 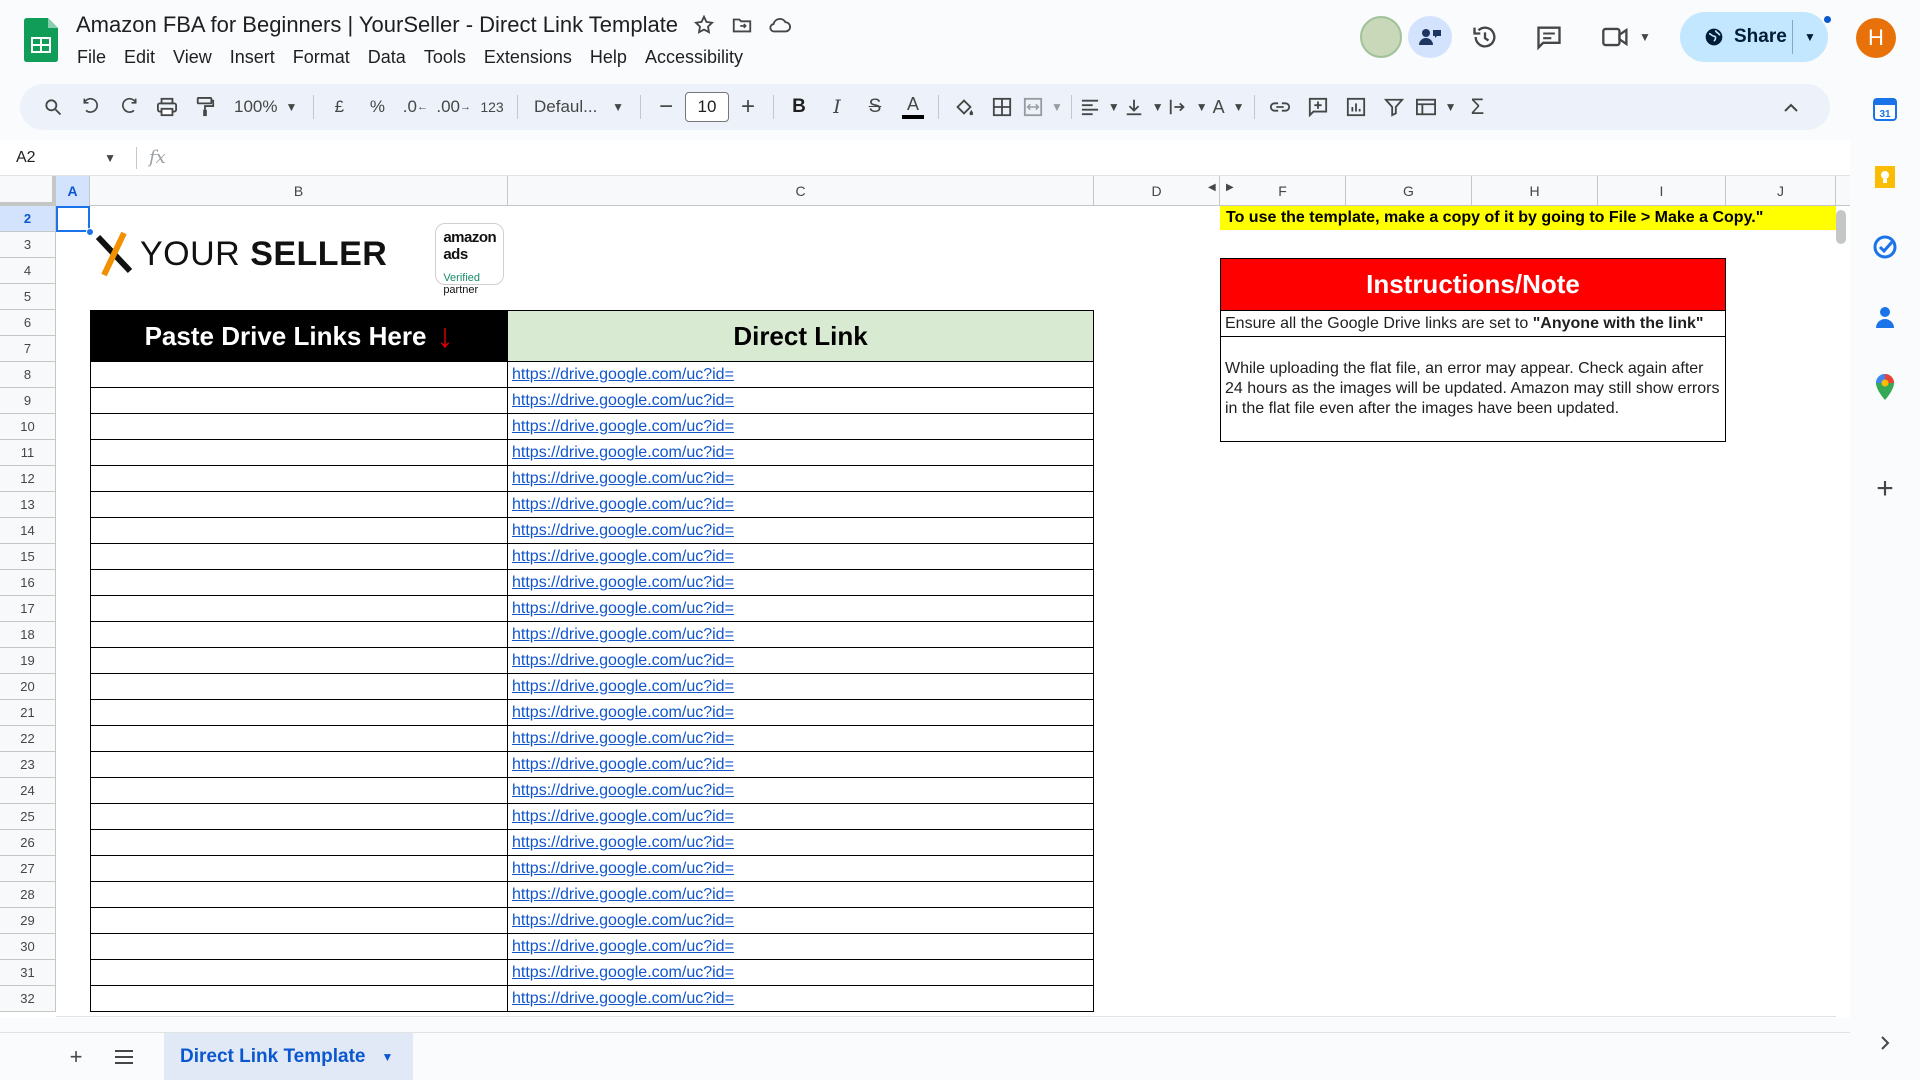 What do you see at coordinates (742, 25) in the screenshot?
I see `move-folder-icon` at bounding box center [742, 25].